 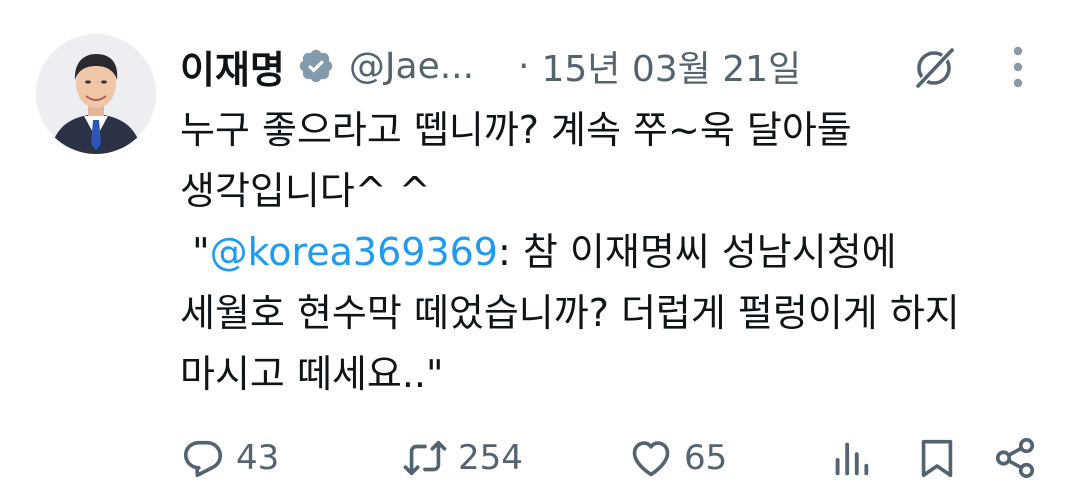 I want to click on quote-mark: ", so click(x=195, y=252).